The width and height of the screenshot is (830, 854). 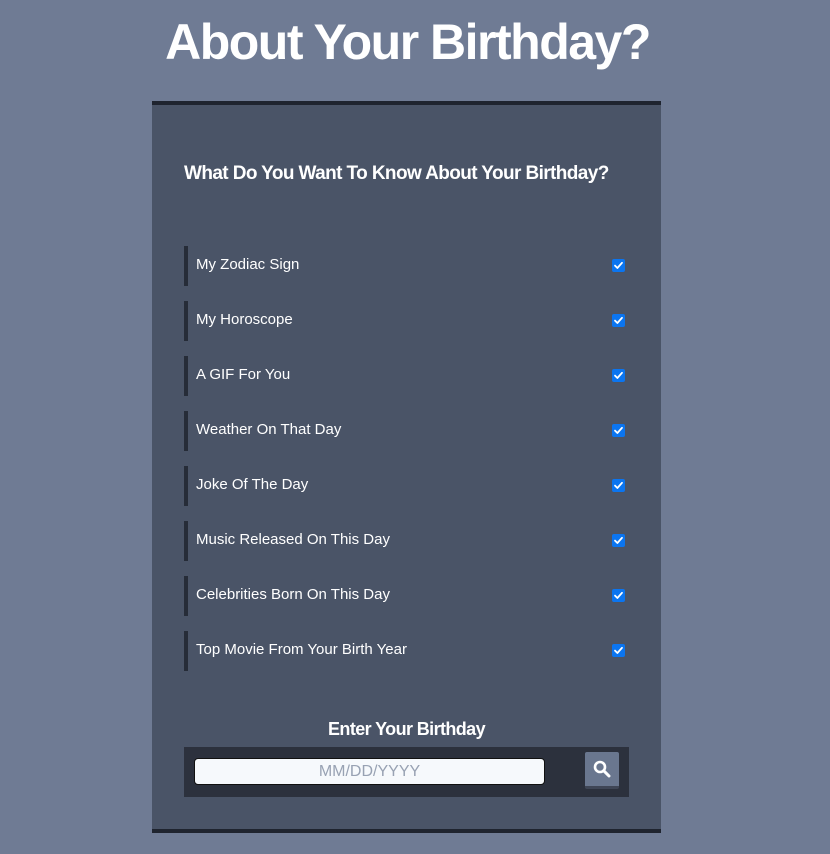 I want to click on option-label: Celebrities Born On This Day, so click(x=293, y=594).